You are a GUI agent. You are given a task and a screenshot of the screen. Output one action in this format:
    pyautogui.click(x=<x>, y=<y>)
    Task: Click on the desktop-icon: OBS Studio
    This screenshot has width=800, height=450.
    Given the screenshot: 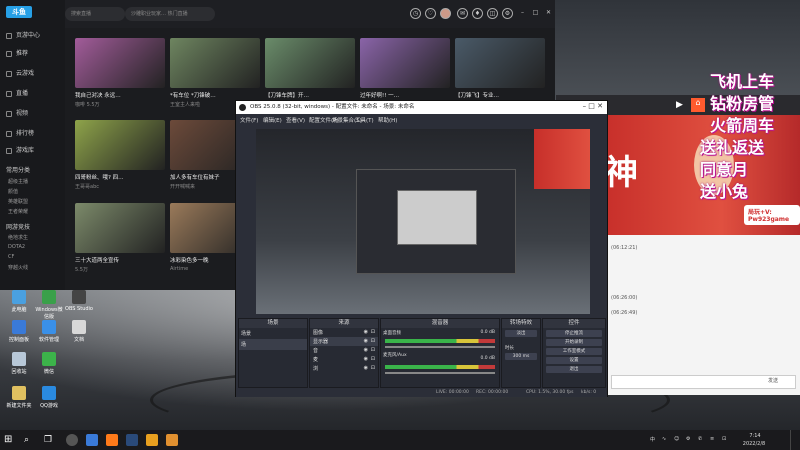 What is the action you would take?
    pyautogui.click(x=79, y=301)
    